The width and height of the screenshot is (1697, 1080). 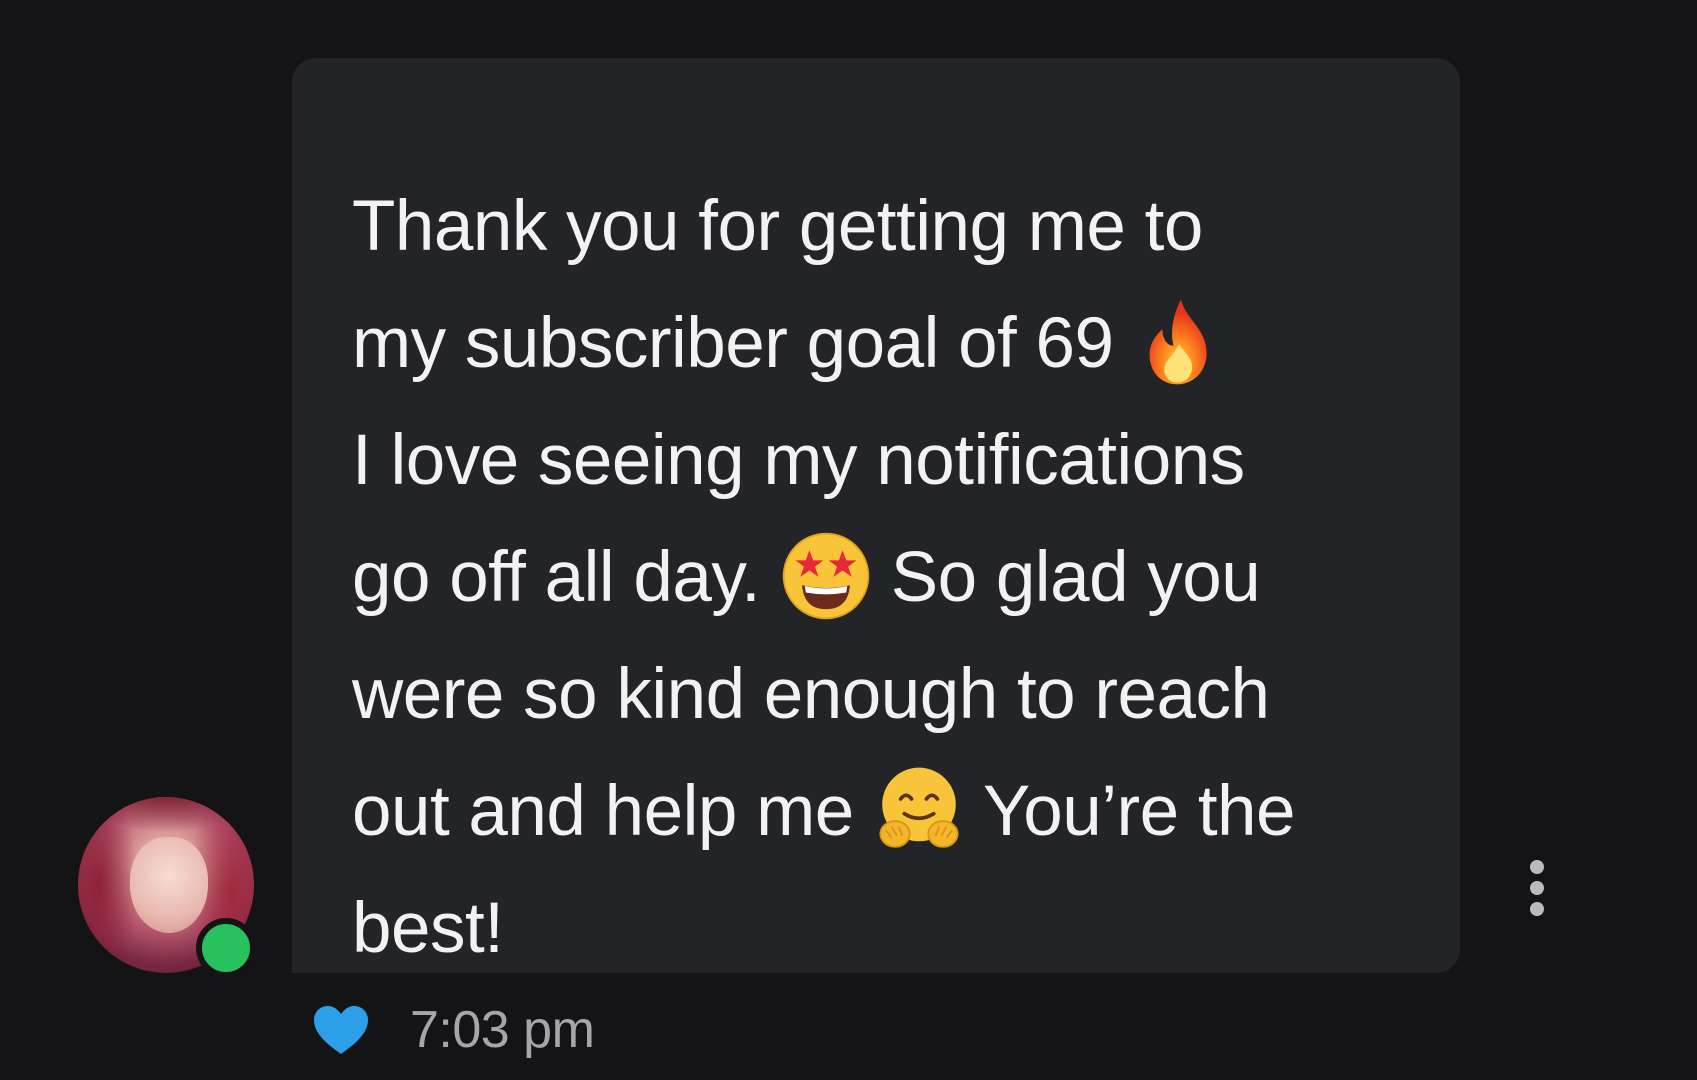 What do you see at coordinates (906, 928) in the screenshot?
I see `message-line-7: best!` at bounding box center [906, 928].